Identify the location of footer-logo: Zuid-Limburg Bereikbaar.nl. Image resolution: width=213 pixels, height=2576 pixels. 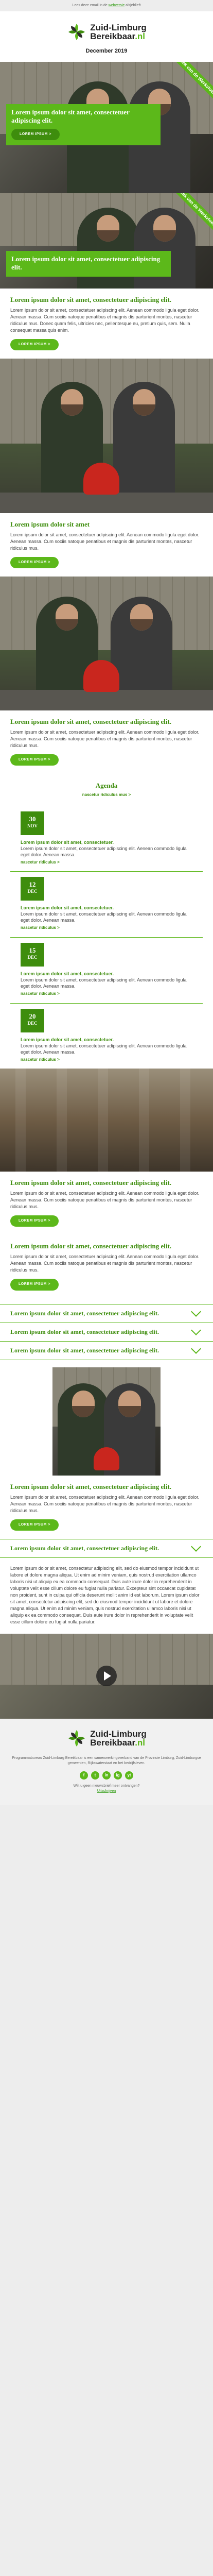
(106, 1738).